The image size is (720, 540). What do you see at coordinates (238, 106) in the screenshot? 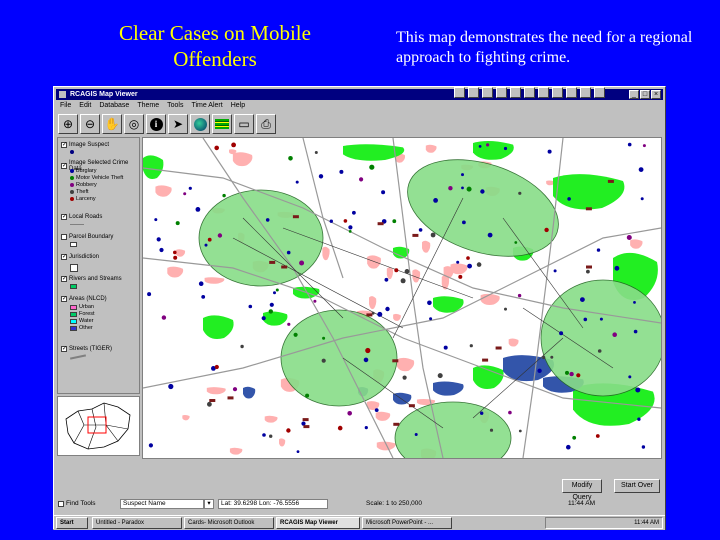
I see `menu-help: Help` at bounding box center [238, 106].